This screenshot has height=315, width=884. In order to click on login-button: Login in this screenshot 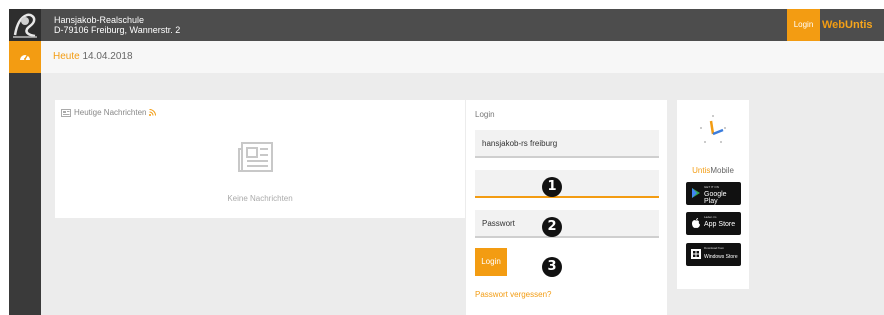, I will do `click(491, 262)`.